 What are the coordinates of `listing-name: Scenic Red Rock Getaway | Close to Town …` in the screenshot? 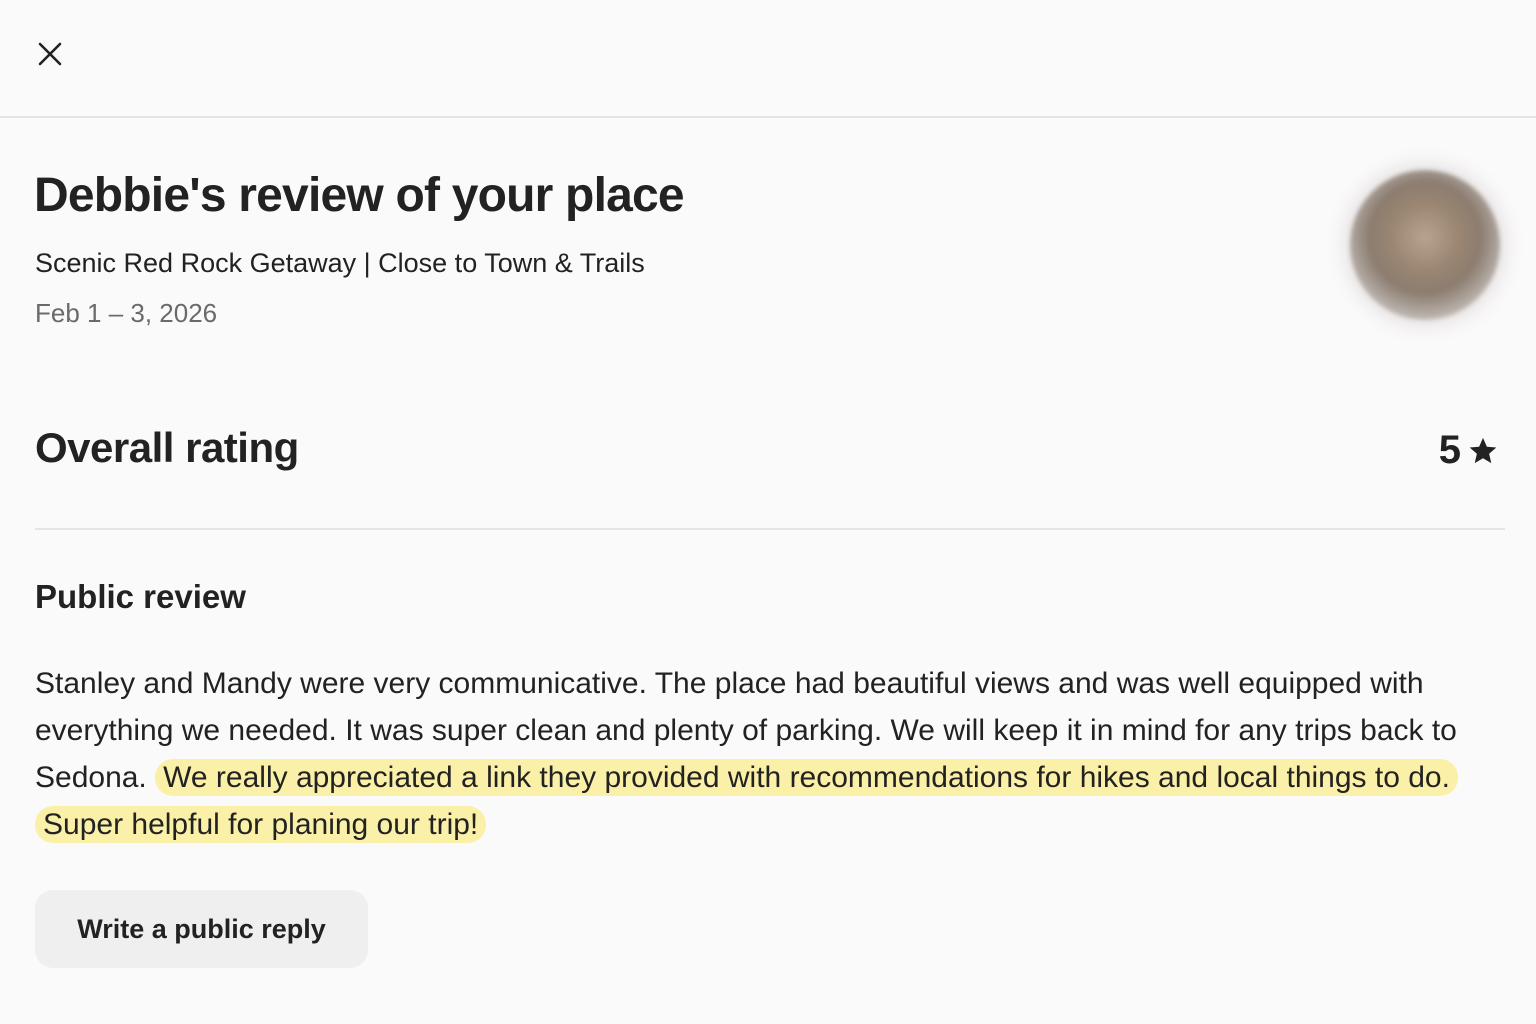 It's located at (340, 263).